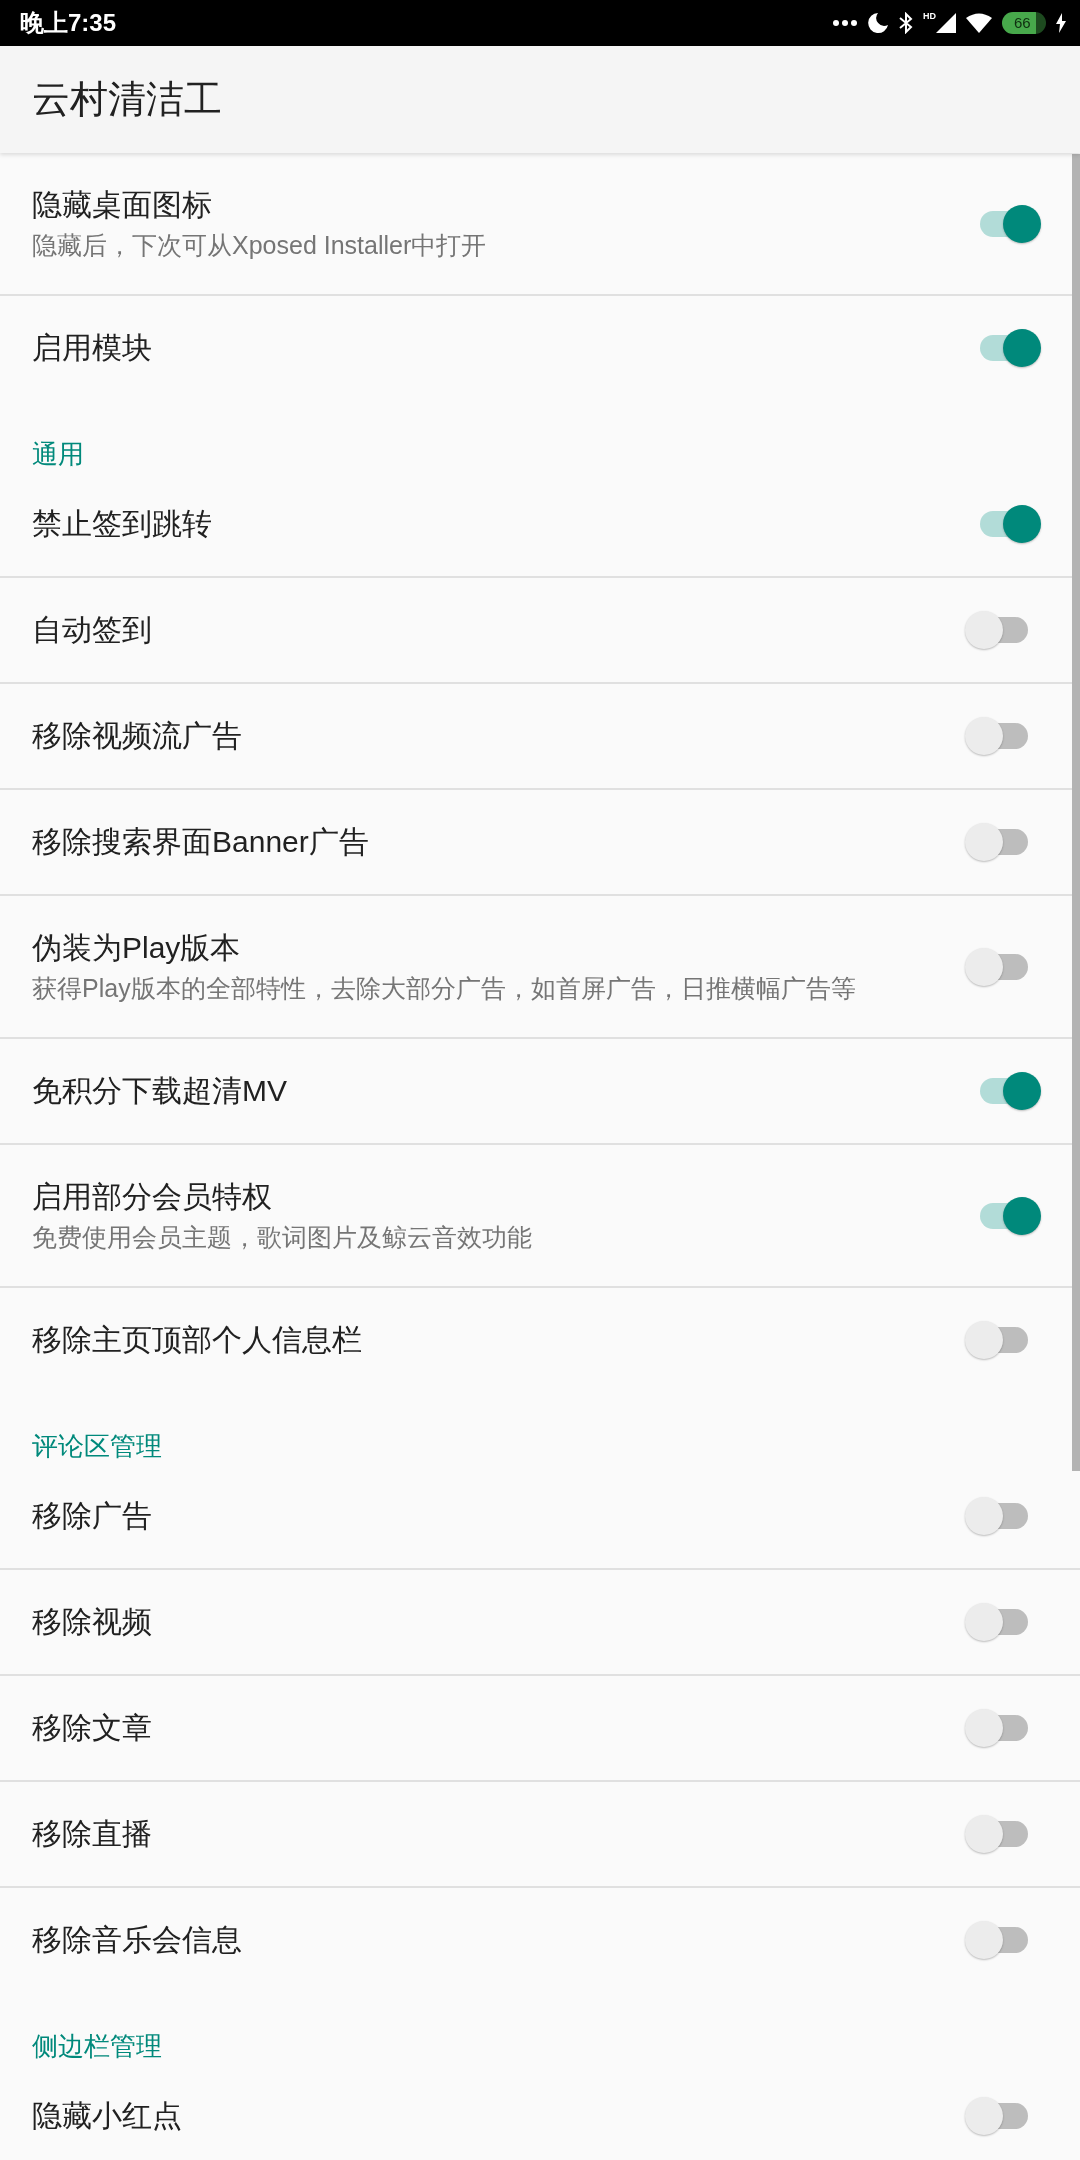 Image resolution: width=1080 pixels, height=2160 pixels. What do you see at coordinates (497, 1622) in the screenshot?
I see `preference-title: 移除视频` at bounding box center [497, 1622].